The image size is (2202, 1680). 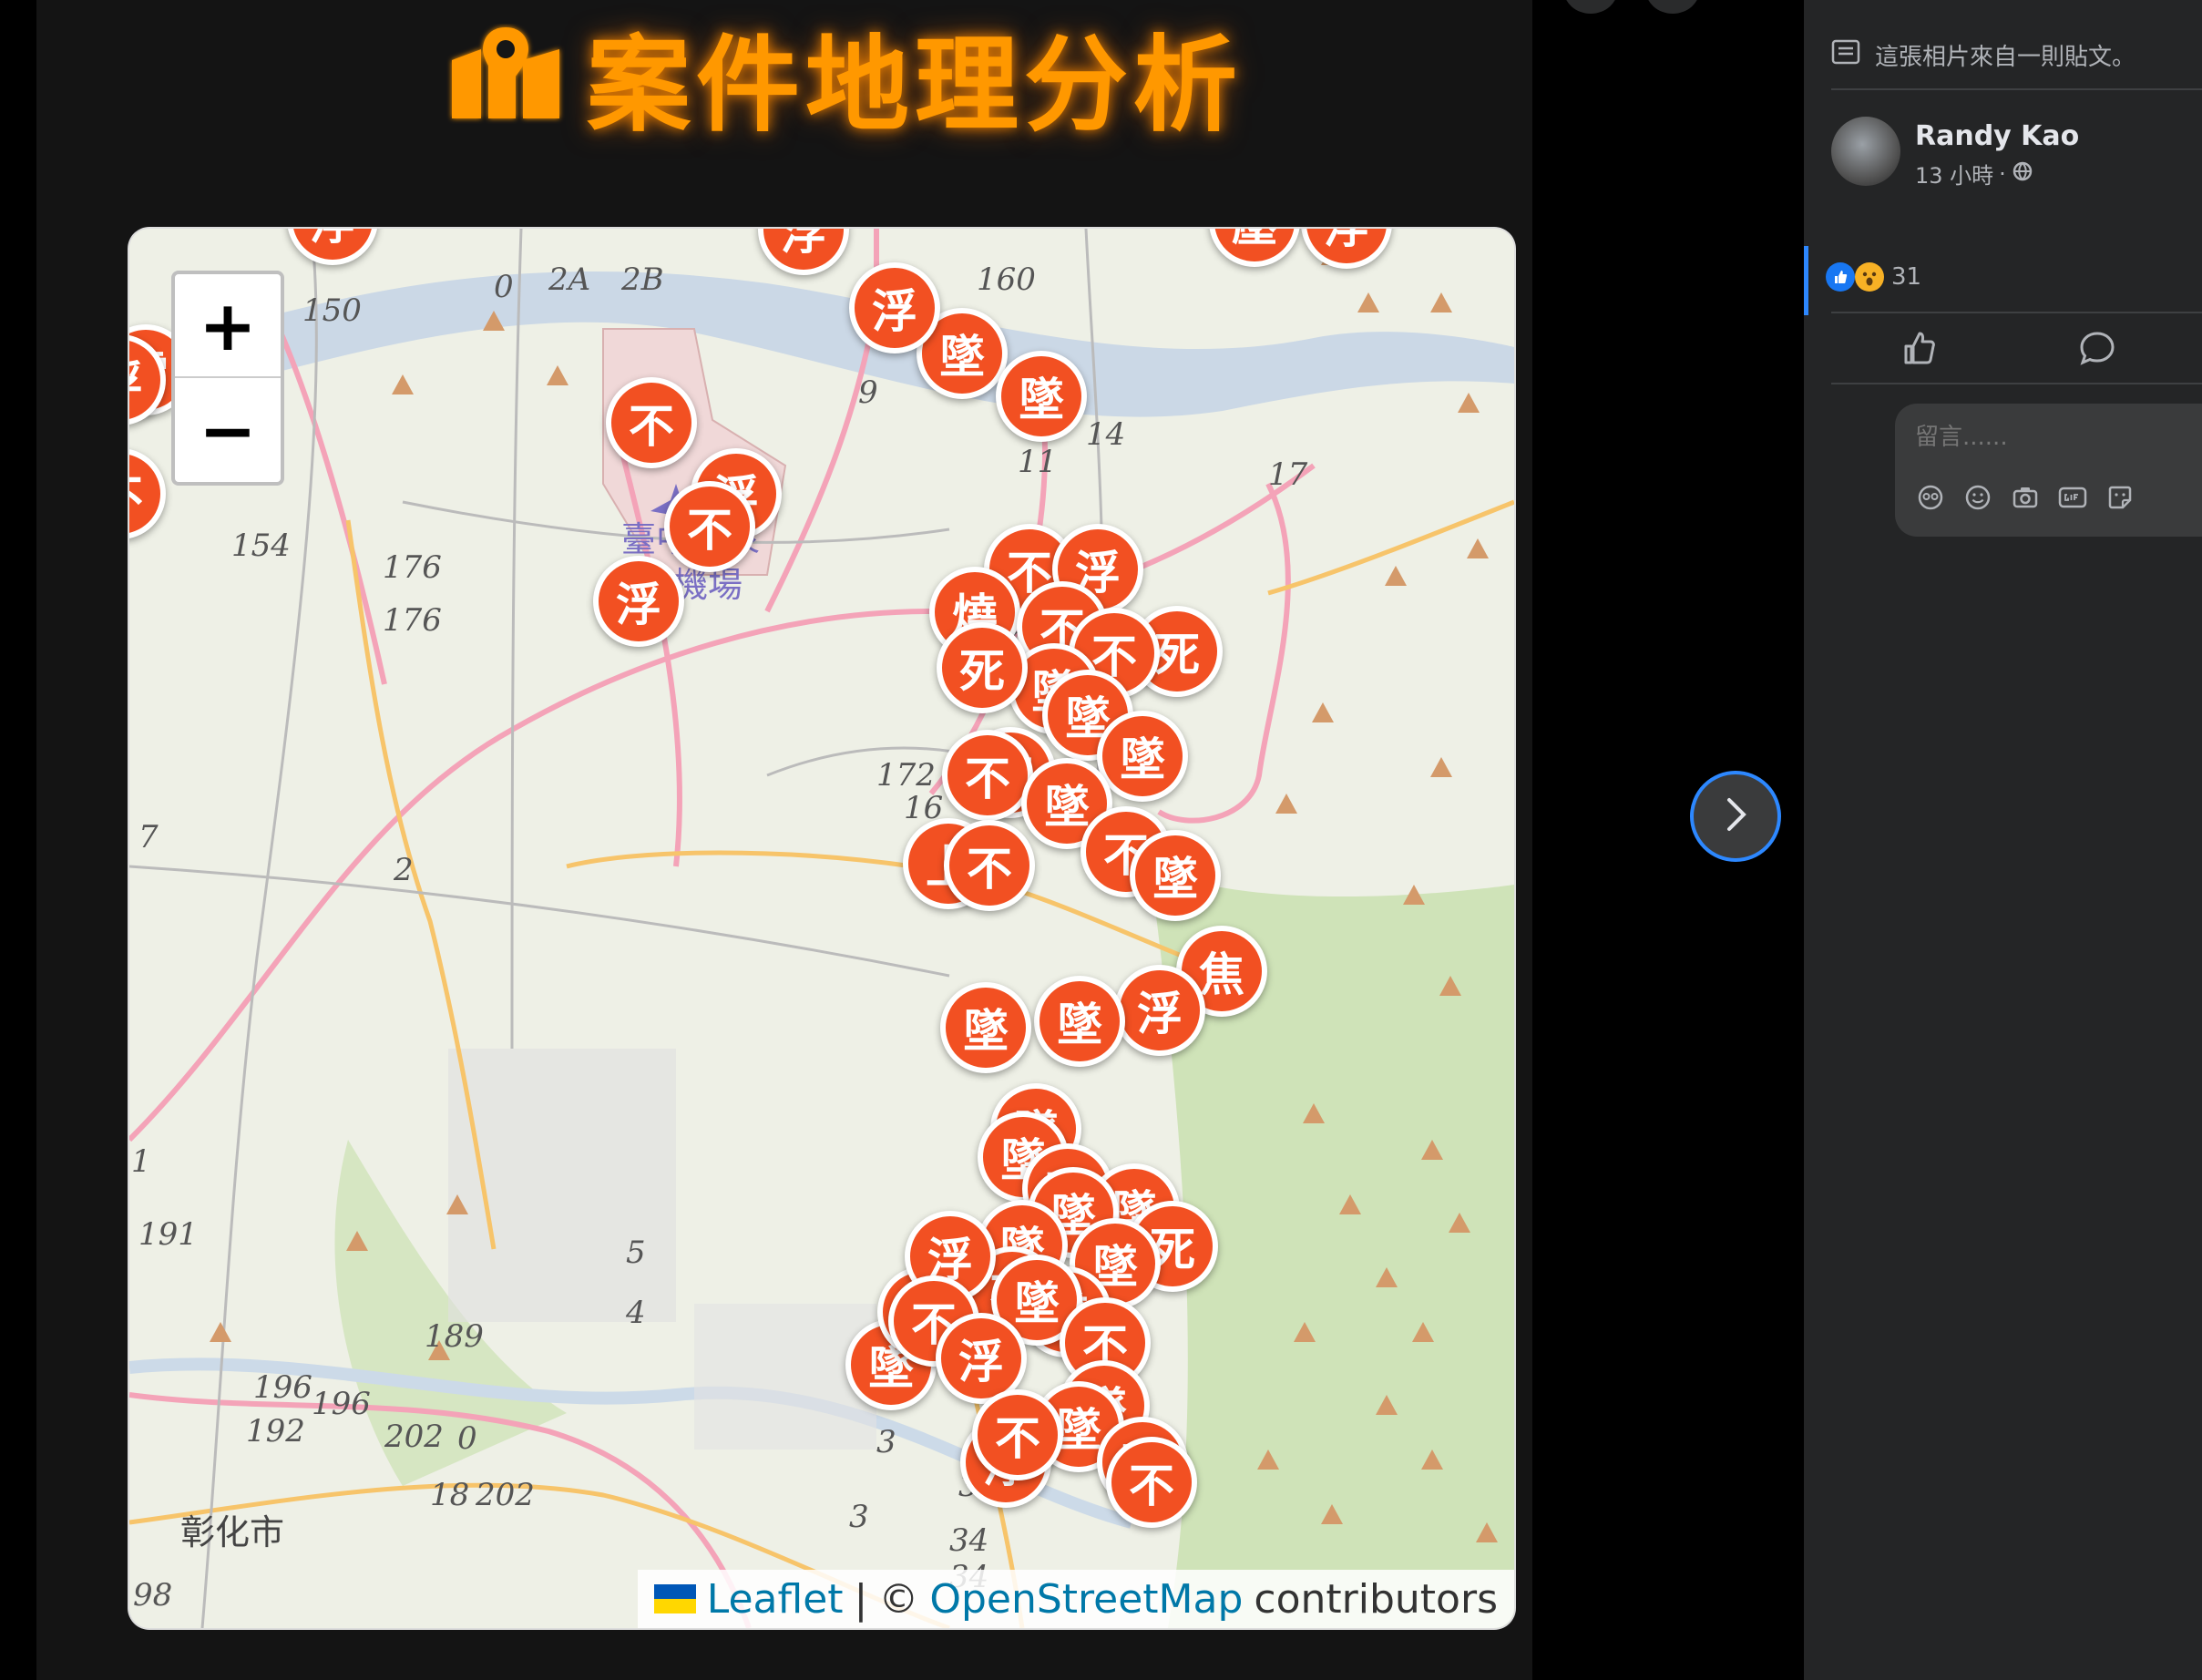 What do you see at coordinates (505, 76) in the screenshot?
I see `map-location-icon` at bounding box center [505, 76].